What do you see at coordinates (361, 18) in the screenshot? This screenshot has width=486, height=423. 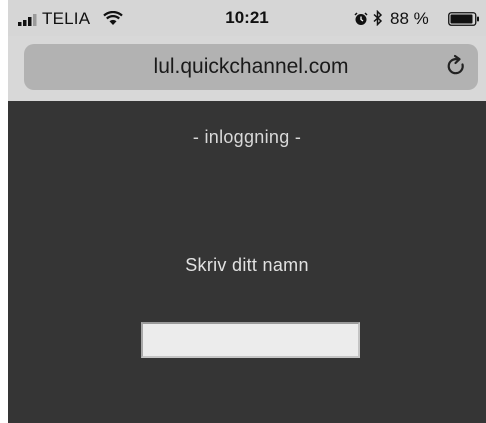 I see `alarm-icon` at bounding box center [361, 18].